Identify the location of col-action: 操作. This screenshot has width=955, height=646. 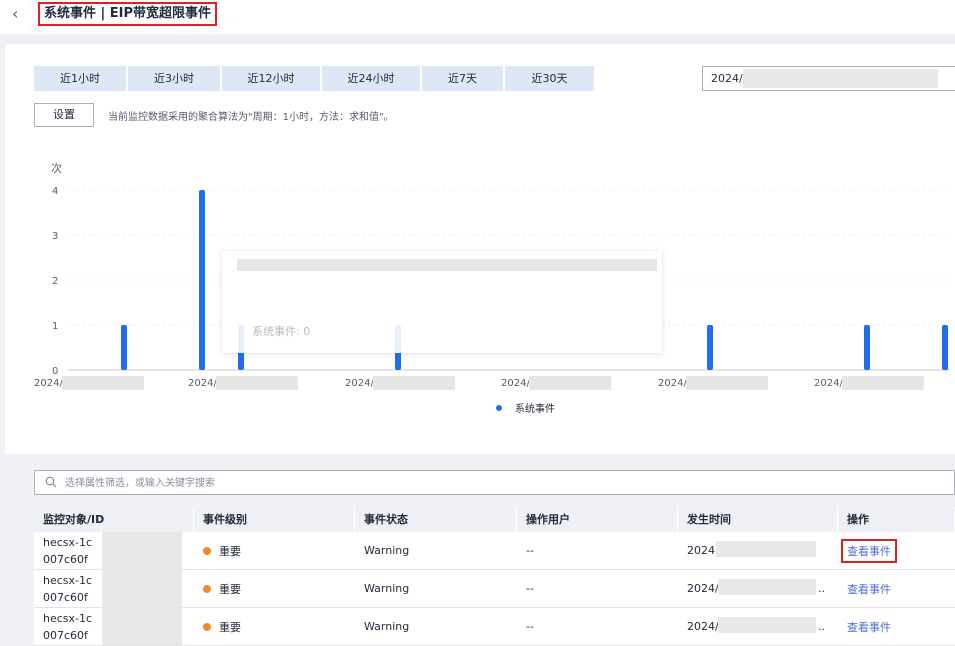
(896, 519).